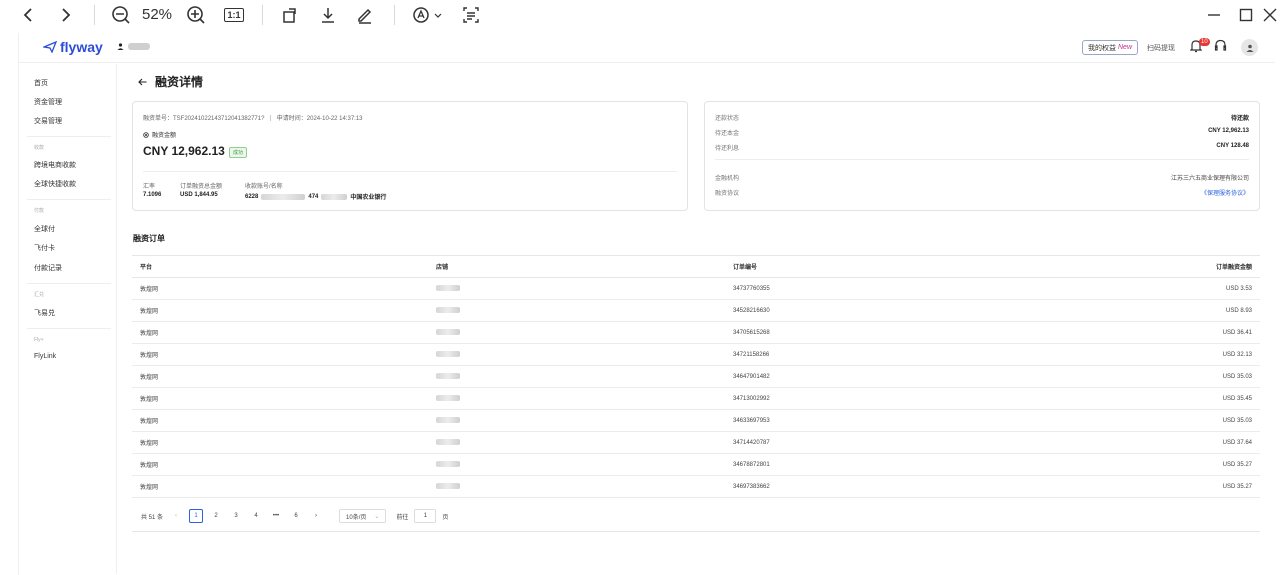 The height and width of the screenshot is (575, 1280). I want to click on more-pages-ellipsis: •••, so click(276, 516).